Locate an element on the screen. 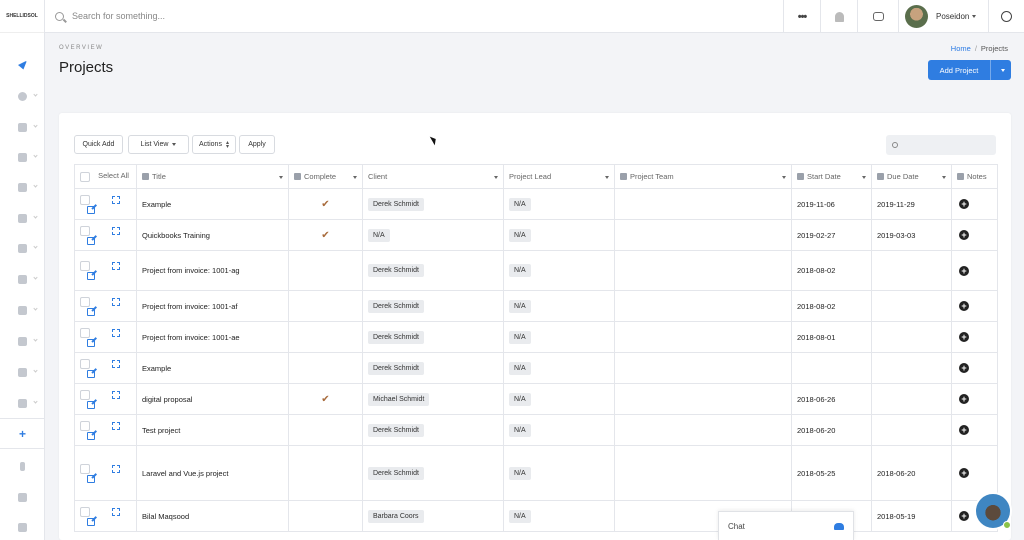 The width and height of the screenshot is (1024, 540). table-row: Test project Derek Schmidt N/A 2018-06-20 + is located at coordinates (536, 430).